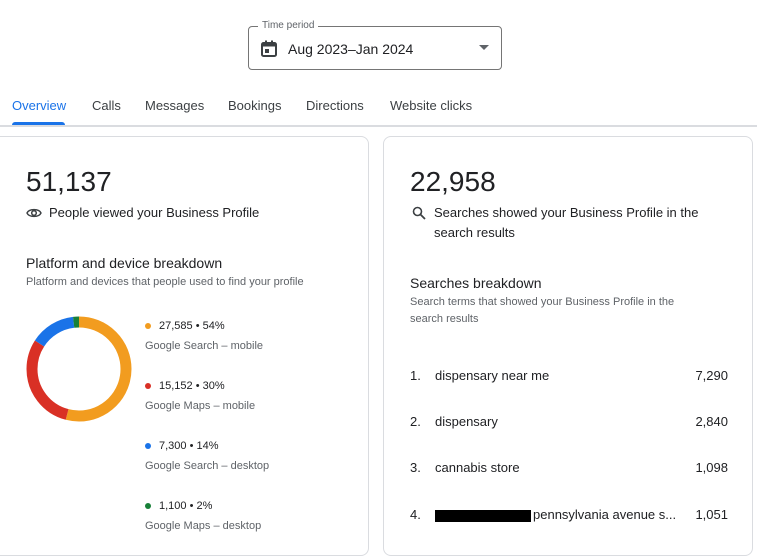 Image resolution: width=757 pixels, height=556 pixels. What do you see at coordinates (351, 49) in the screenshot?
I see `time-period-value: Aug 2023–Jan 2024` at bounding box center [351, 49].